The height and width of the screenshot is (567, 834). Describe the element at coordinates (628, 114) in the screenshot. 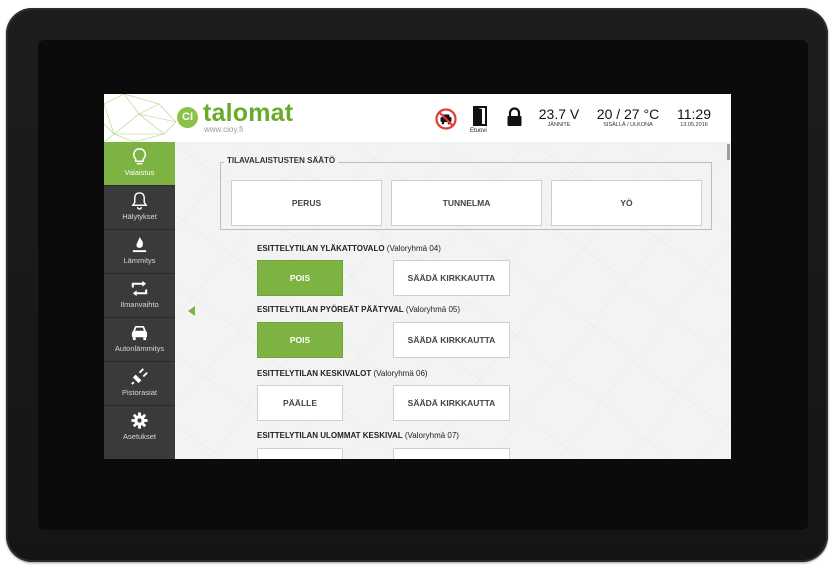

I see `temperature-value: 20 / 27 °C` at that location.